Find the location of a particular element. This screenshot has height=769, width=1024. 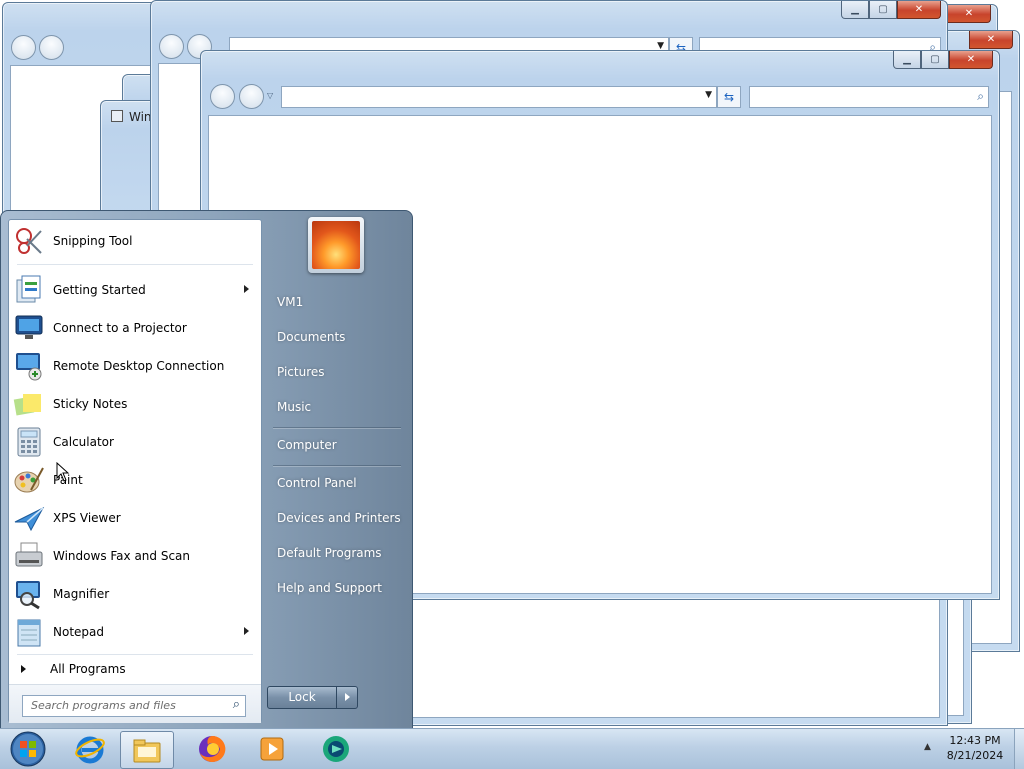

search-placeholder: Search programs and files is located at coordinates (103, 705).